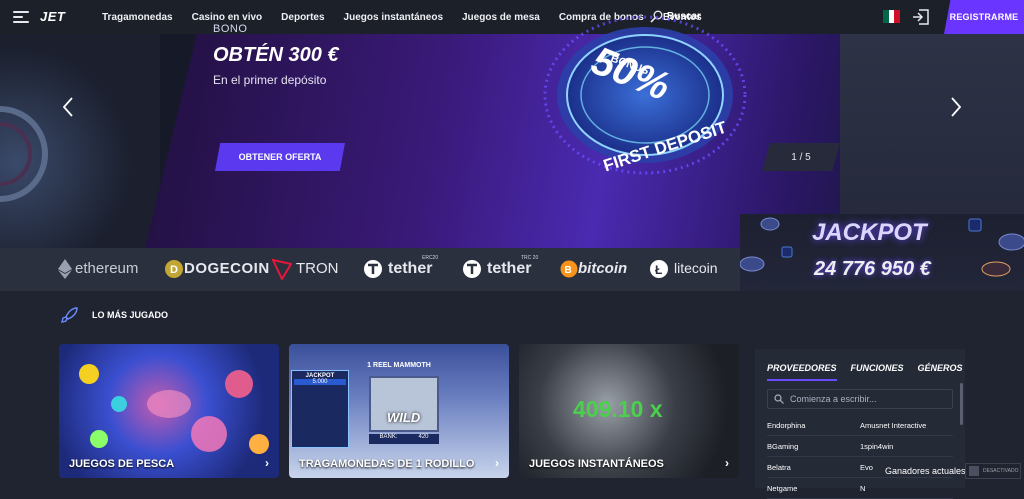 Image resolution: width=1024 pixels, height=499 pixels. I want to click on tether-trc20-tag: TRC 20, so click(530, 258).